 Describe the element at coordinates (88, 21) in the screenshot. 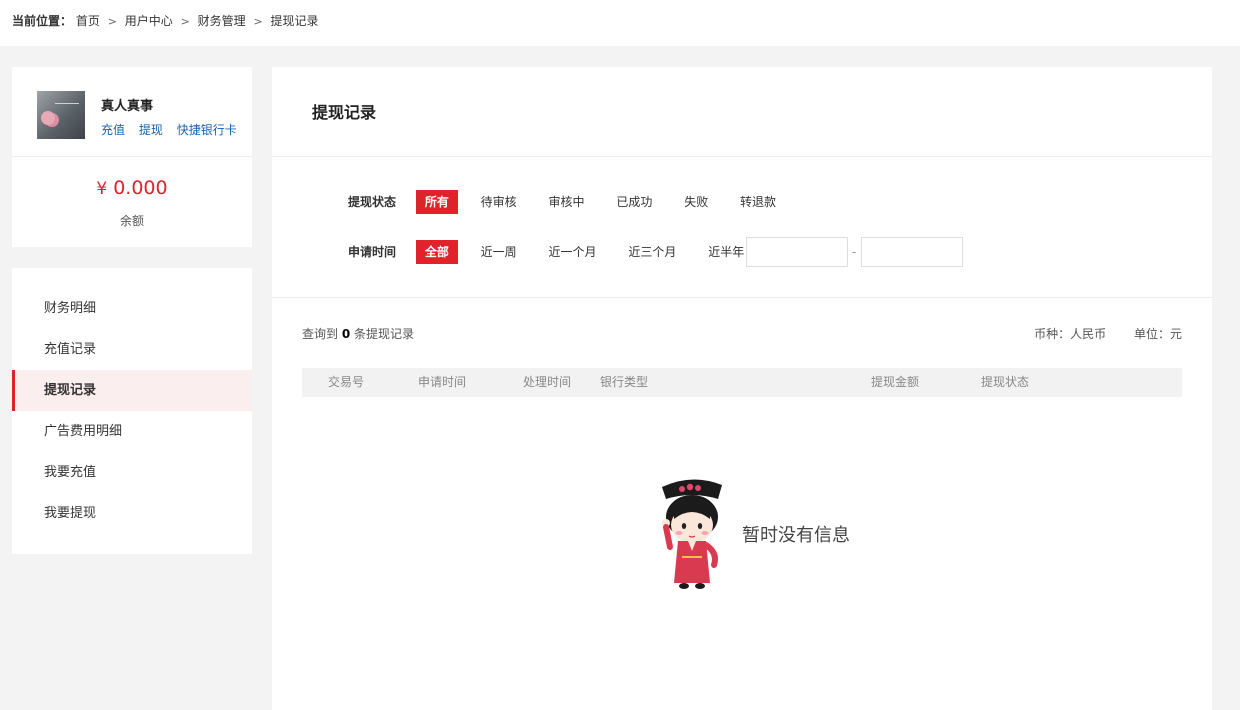

I see `breadcrumb-home: 首页` at that location.